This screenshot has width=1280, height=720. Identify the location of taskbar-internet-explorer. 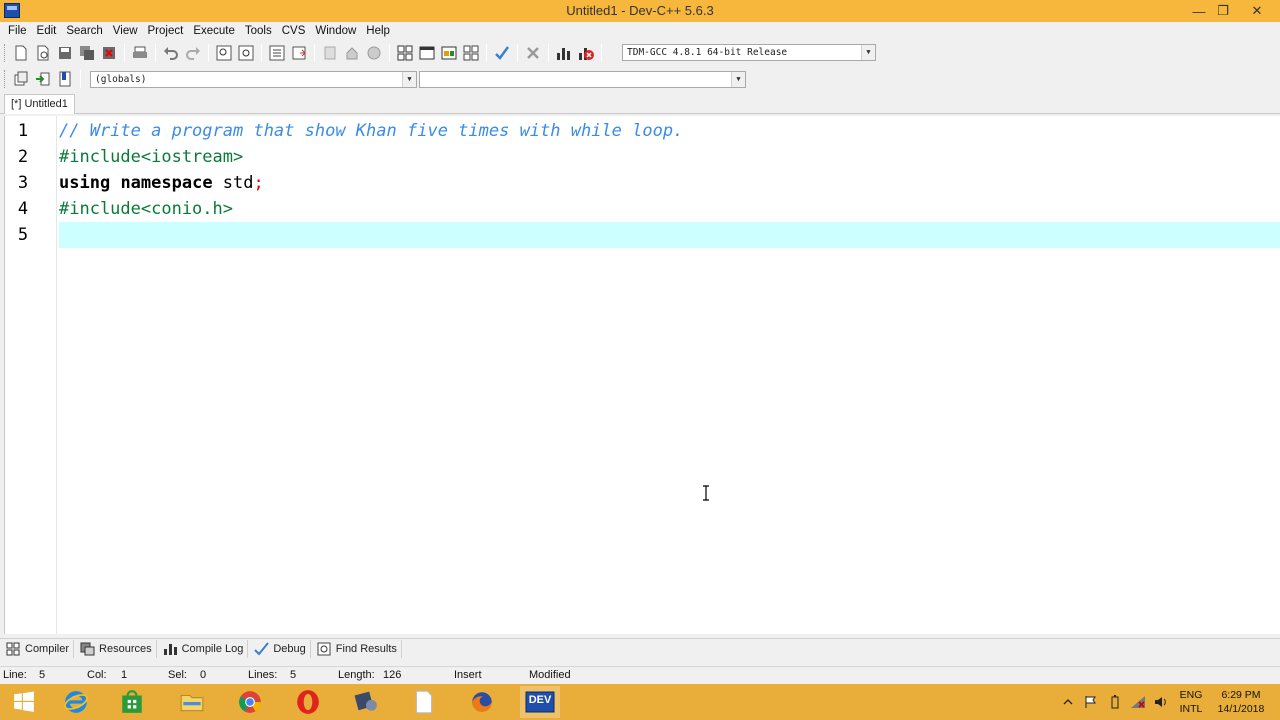
(76, 702).